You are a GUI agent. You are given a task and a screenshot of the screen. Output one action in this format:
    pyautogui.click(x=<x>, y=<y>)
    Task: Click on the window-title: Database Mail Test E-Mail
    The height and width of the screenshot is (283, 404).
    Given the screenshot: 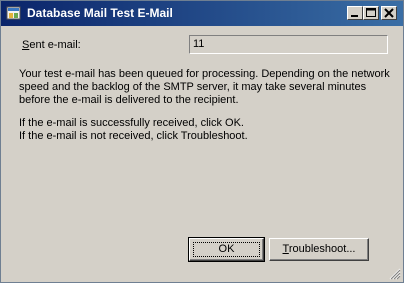 What is the action you would take?
    pyautogui.click(x=100, y=13)
    